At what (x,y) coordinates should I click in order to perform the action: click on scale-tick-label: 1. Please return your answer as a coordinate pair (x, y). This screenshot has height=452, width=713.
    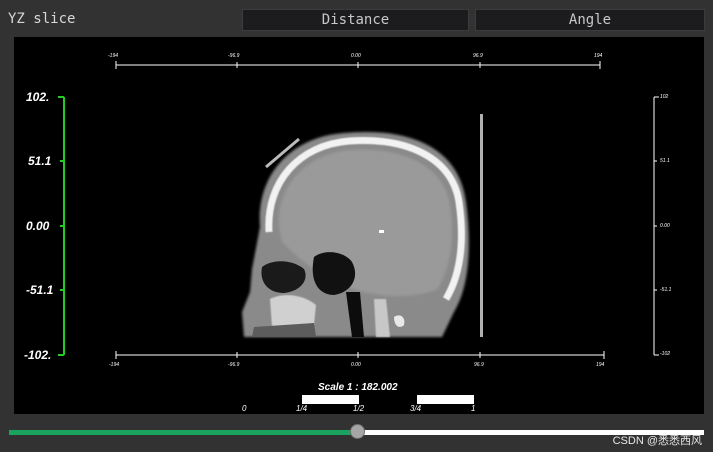
    Looking at the image, I should click on (473, 408).